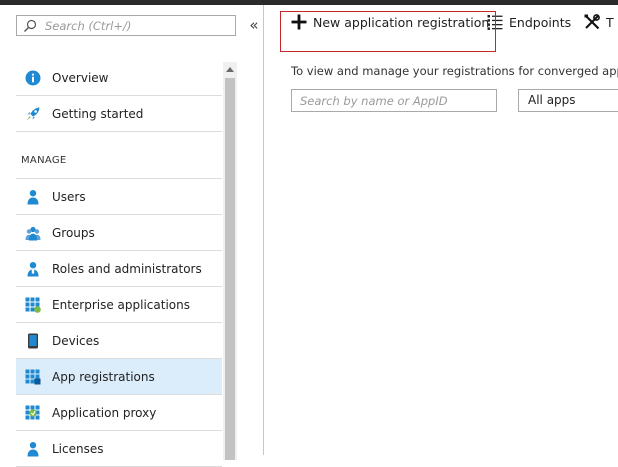  I want to click on menu-search-box, so click(126, 25).